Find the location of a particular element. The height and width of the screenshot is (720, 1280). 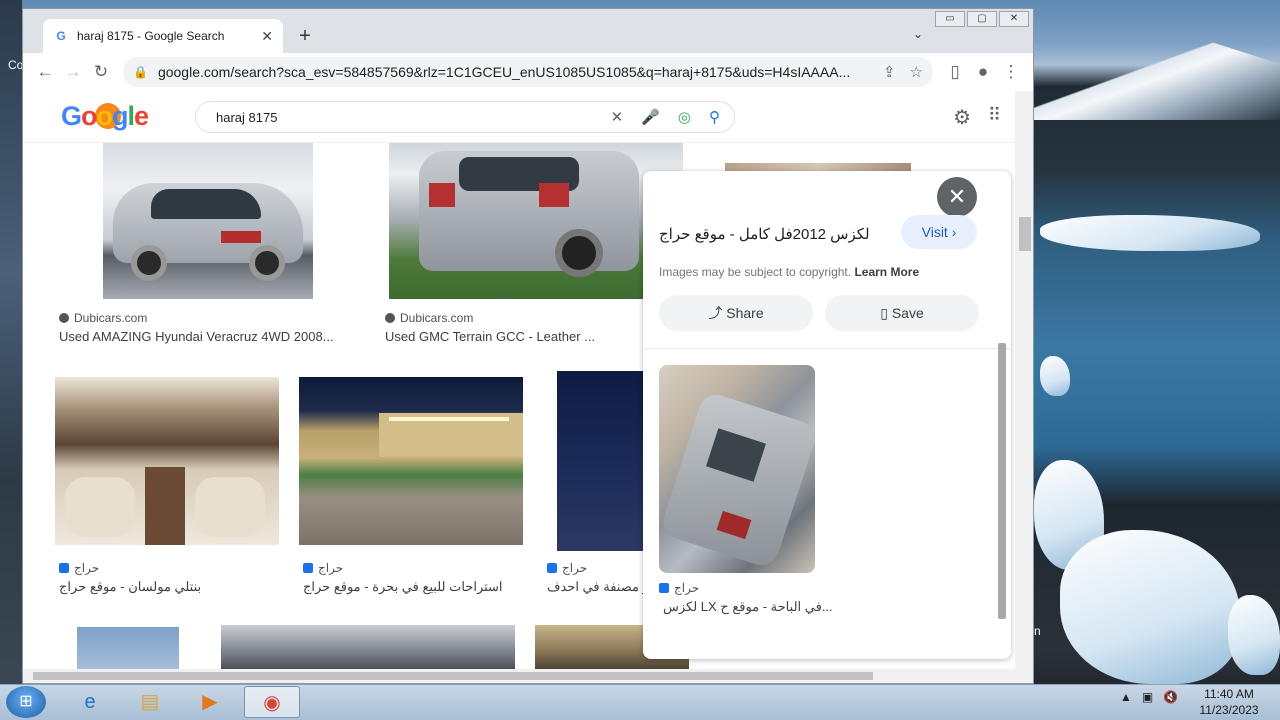

page-scrollbar-thumb is located at coordinates (1025, 234).